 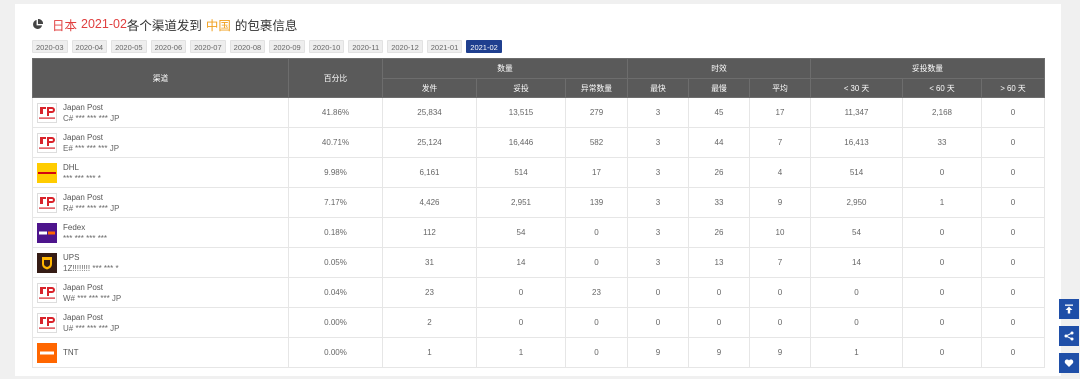 What do you see at coordinates (521, 352) in the screenshot?
I see `cell-delivered: 1` at bounding box center [521, 352].